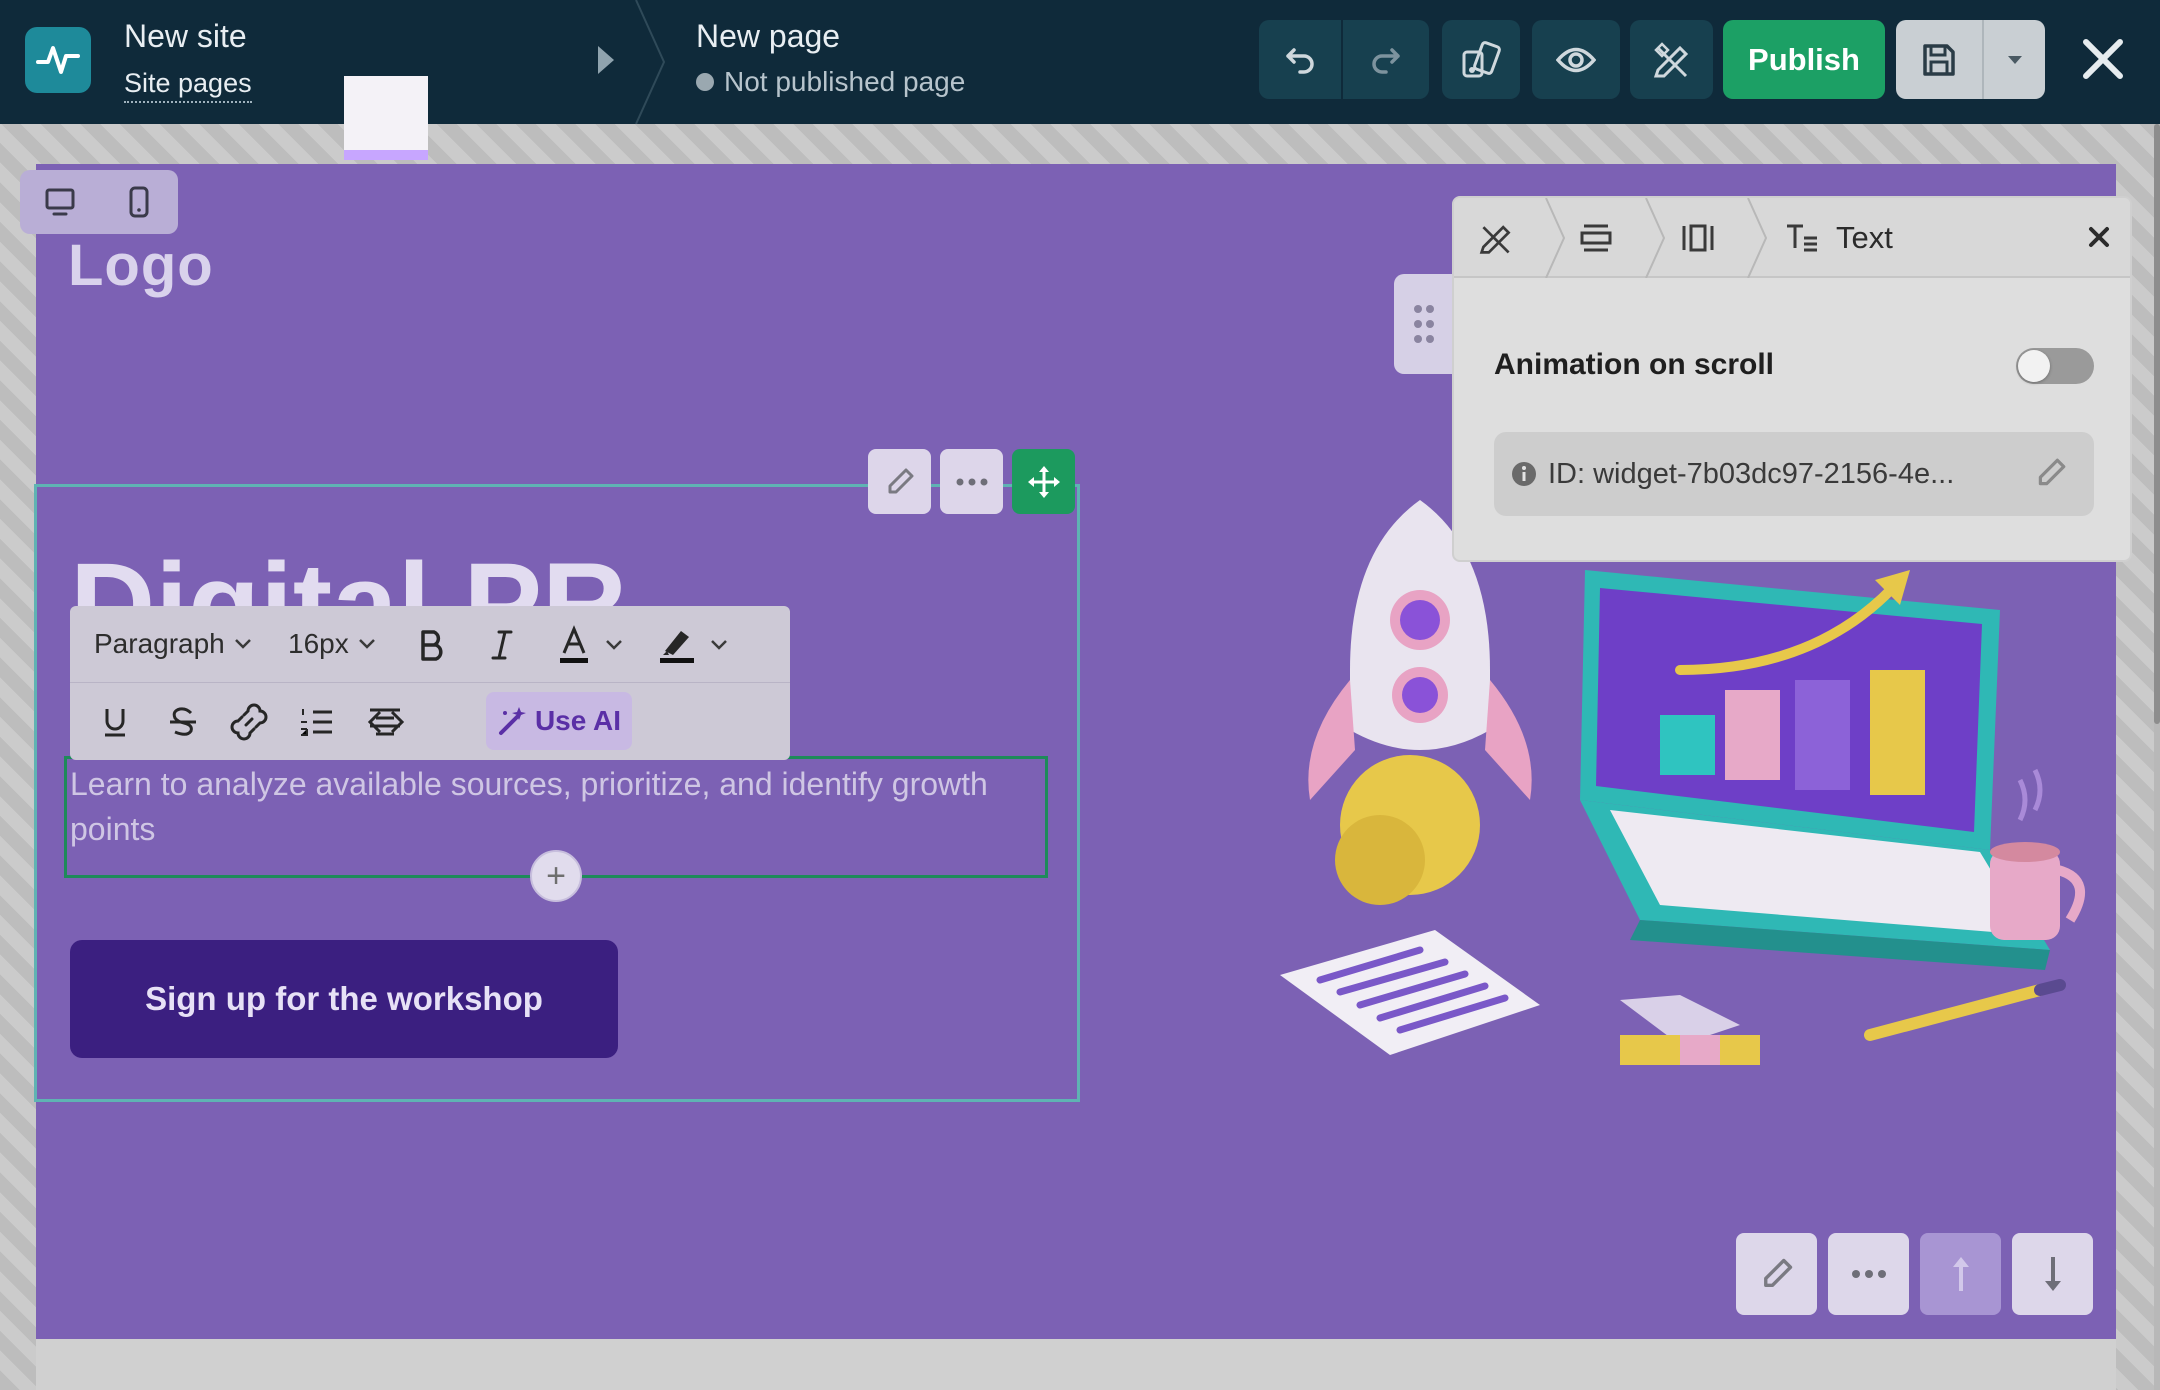  I want to click on animation-on-scroll-toggle, so click(2055, 366).